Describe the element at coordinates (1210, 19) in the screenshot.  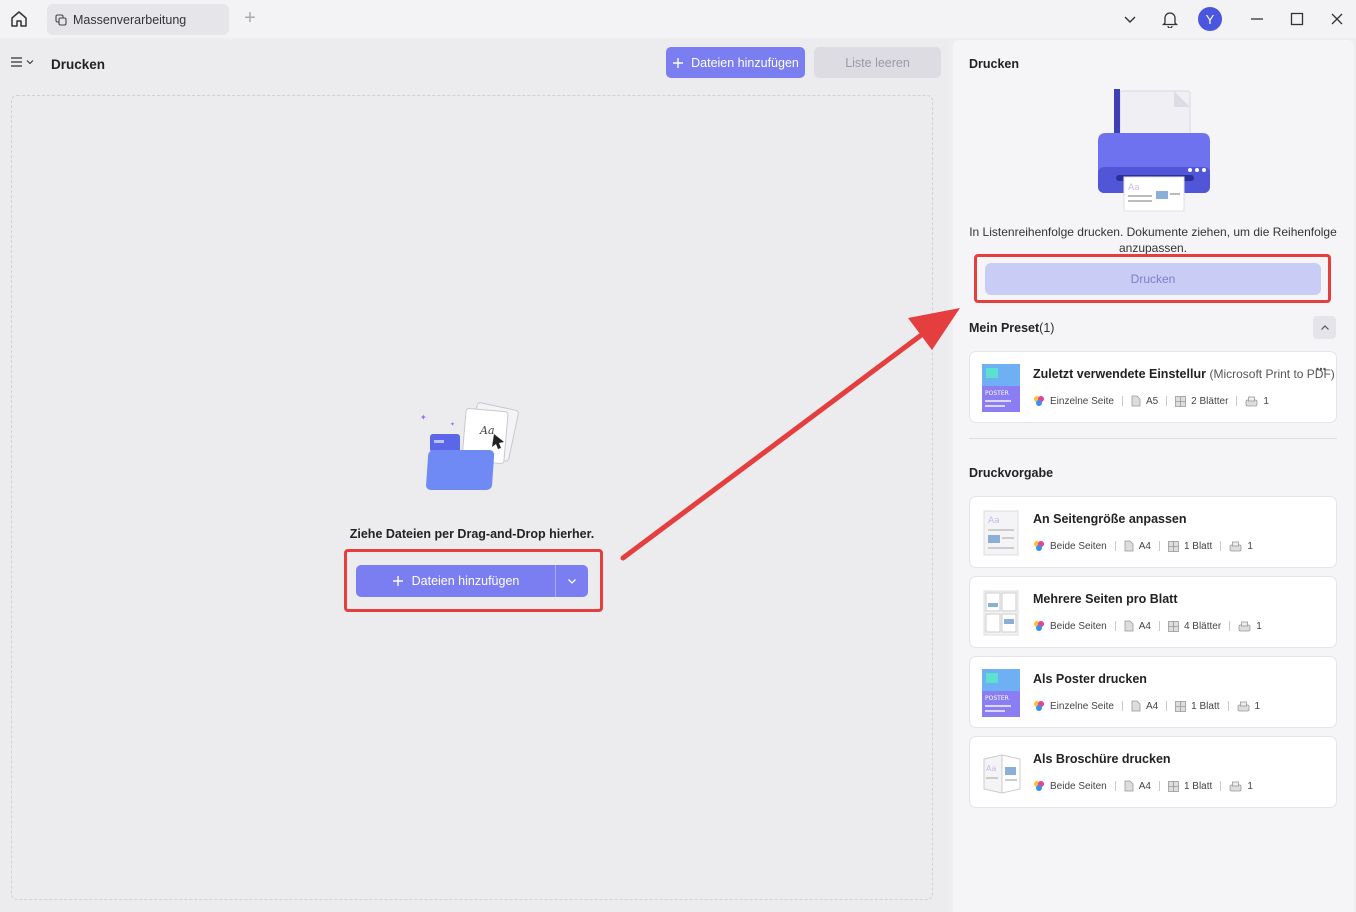
I see `avatar: Y` at that location.